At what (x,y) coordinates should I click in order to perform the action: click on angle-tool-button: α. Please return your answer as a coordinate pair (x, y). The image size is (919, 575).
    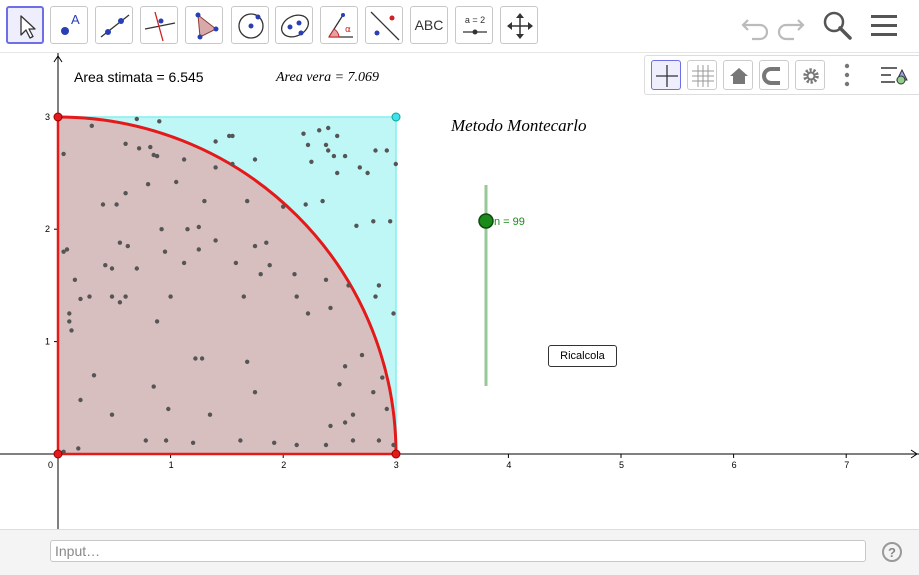
    Looking at the image, I should click on (339, 25).